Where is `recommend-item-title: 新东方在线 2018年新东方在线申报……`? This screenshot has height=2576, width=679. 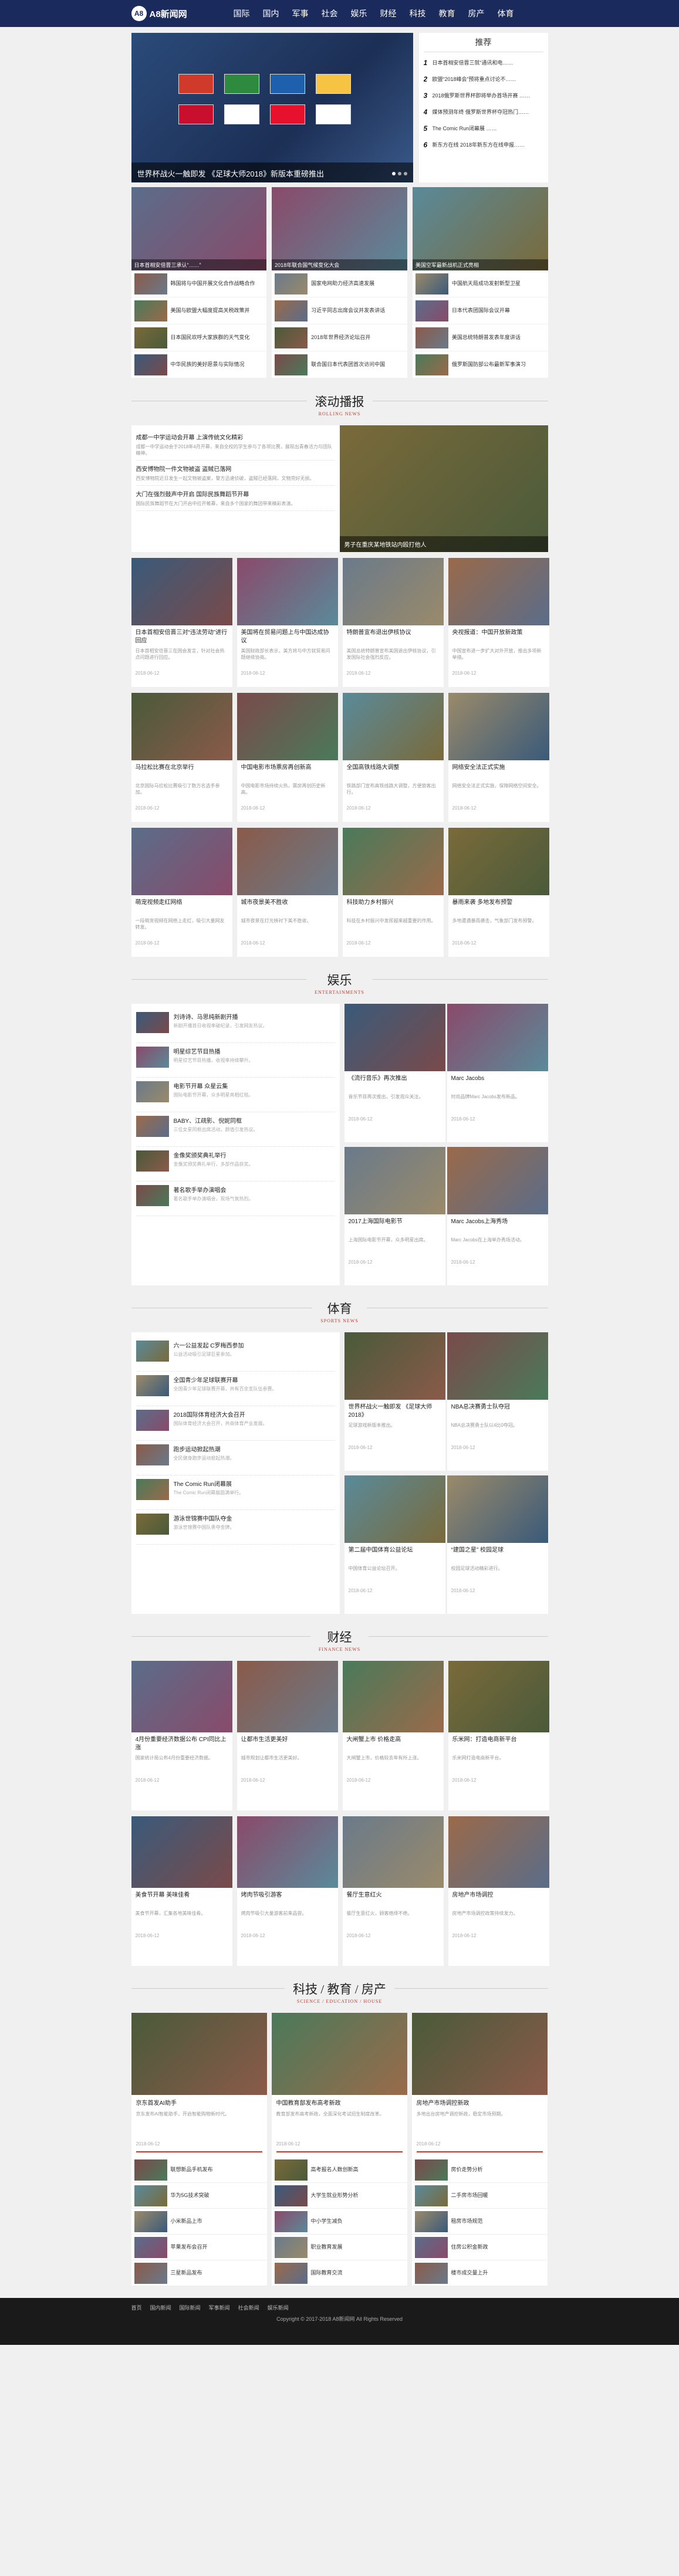
recommend-item-title: 新东方在线 2018年新东方在线申报…… is located at coordinates (479, 145).